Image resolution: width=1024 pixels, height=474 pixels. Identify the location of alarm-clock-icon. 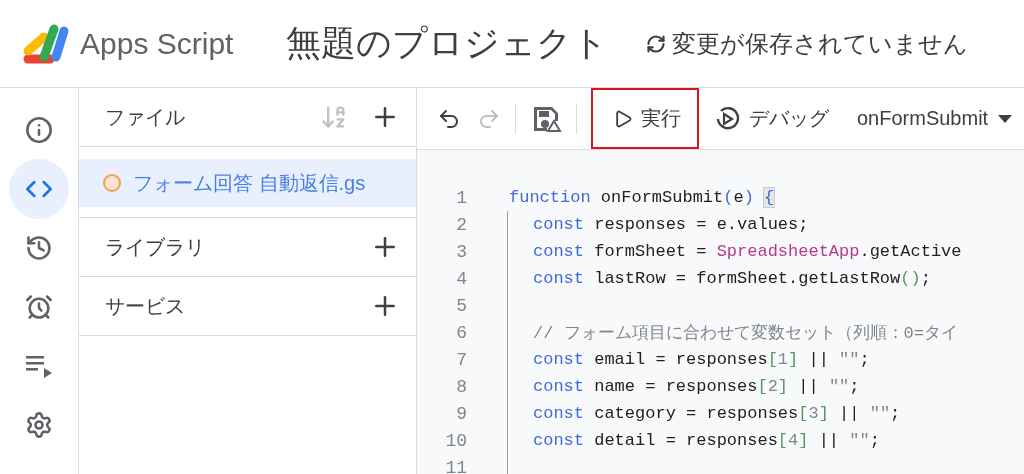
(39, 307).